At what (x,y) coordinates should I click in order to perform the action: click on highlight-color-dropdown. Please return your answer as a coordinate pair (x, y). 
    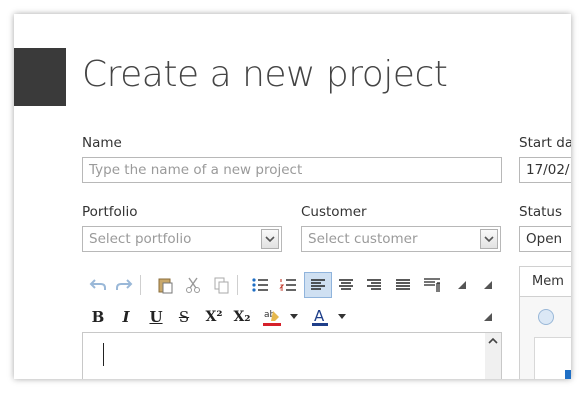
    Looking at the image, I should click on (294, 317).